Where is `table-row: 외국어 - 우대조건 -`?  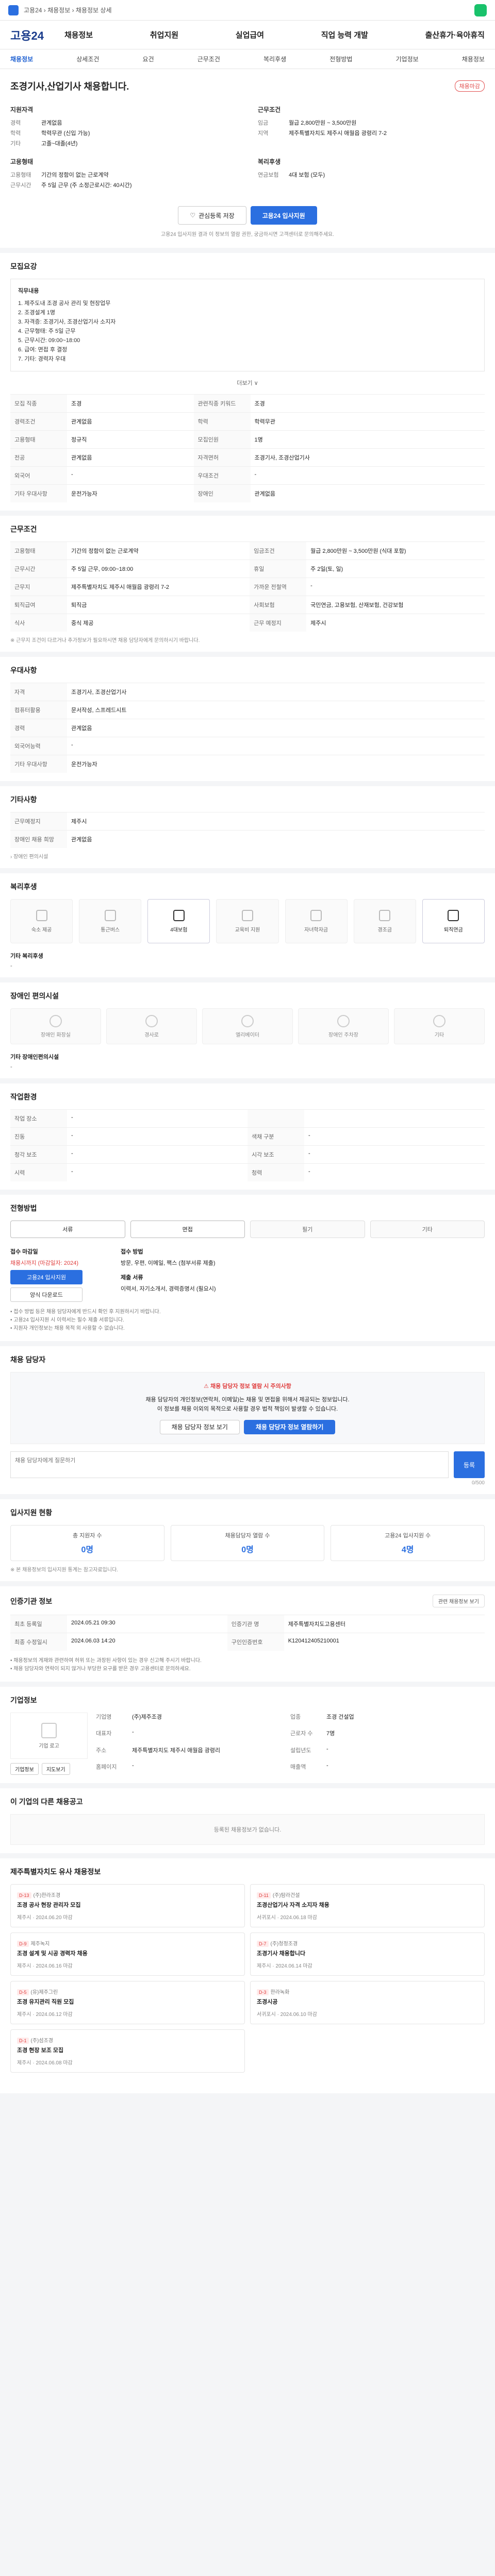 table-row: 외국어 - 우대조건 - is located at coordinates (247, 475).